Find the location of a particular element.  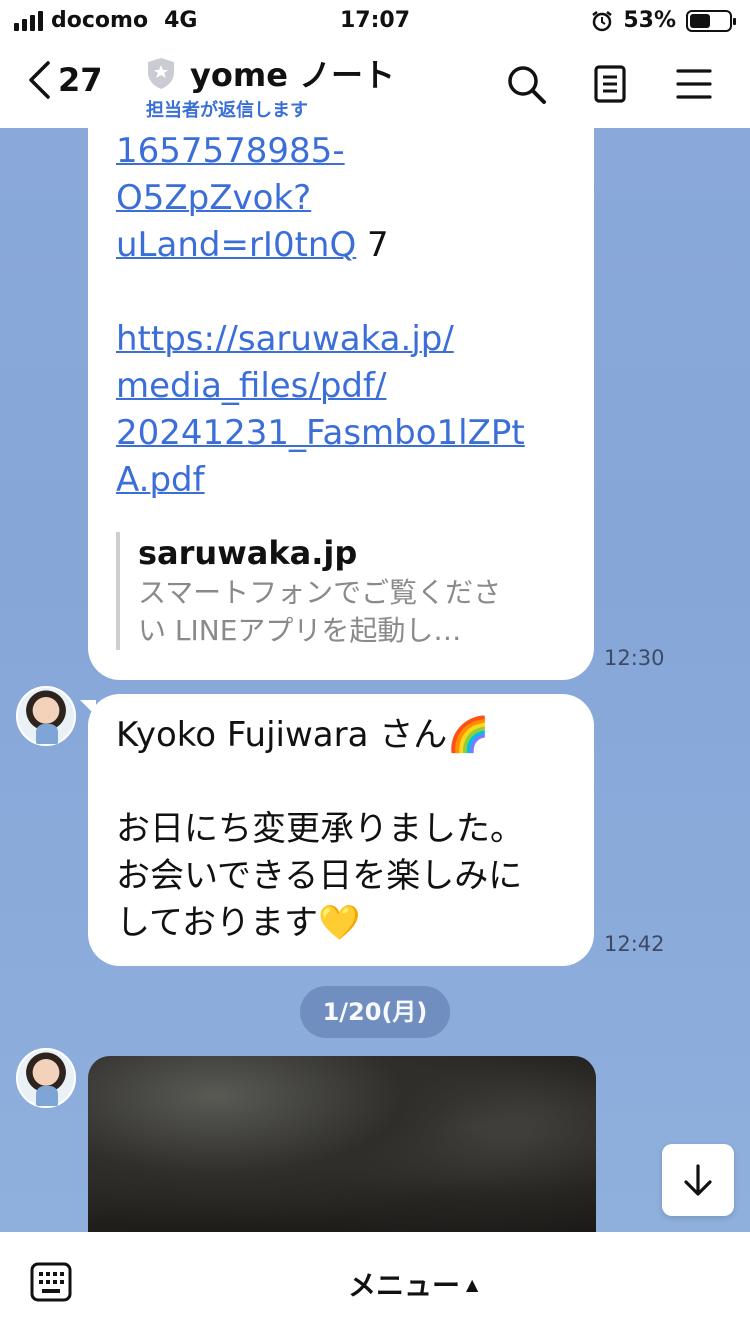

chat-header: 27 yome ノート 担当者が返信します is located at coordinates (375, 84).